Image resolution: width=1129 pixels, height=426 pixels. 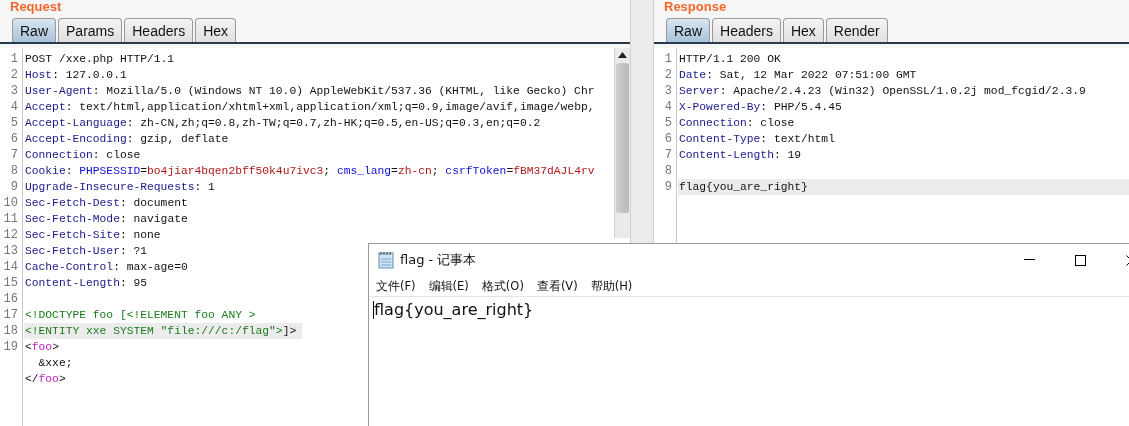 I want to click on code-line: Content-Type: text/html, so click(x=756, y=139).